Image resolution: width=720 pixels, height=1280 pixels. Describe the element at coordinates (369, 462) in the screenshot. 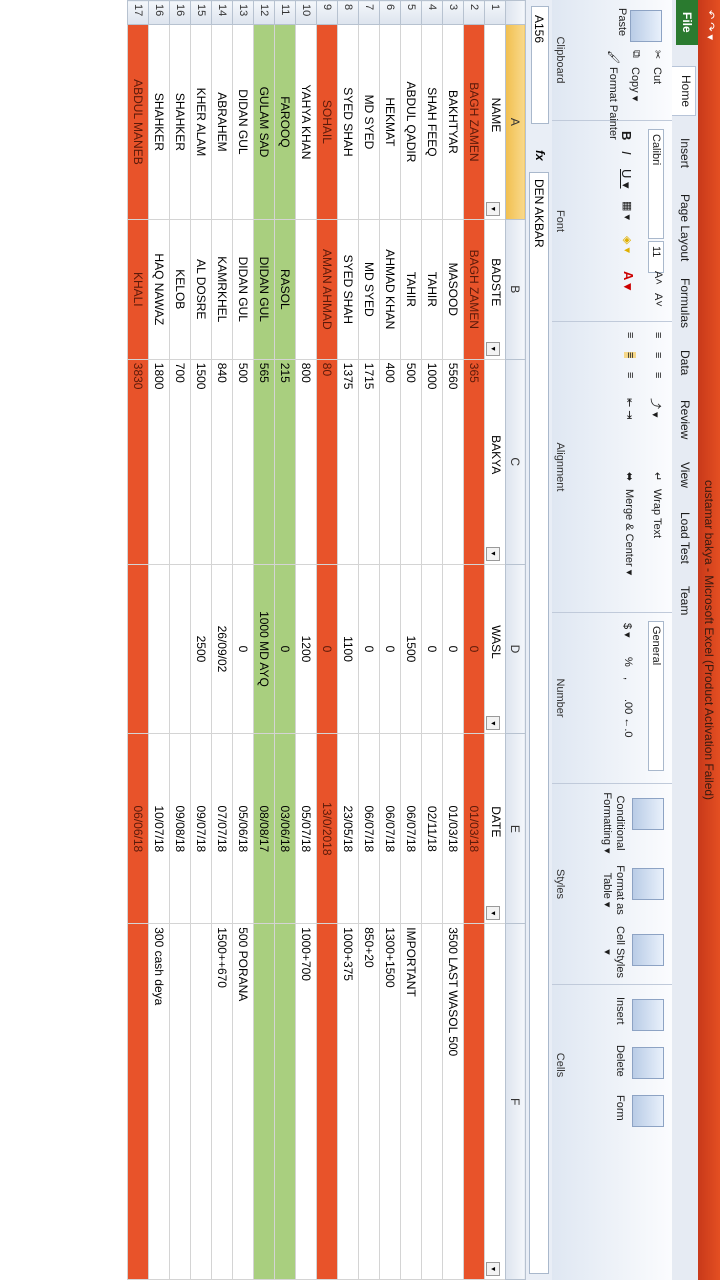

I see `cell-bakya: 1715` at that location.